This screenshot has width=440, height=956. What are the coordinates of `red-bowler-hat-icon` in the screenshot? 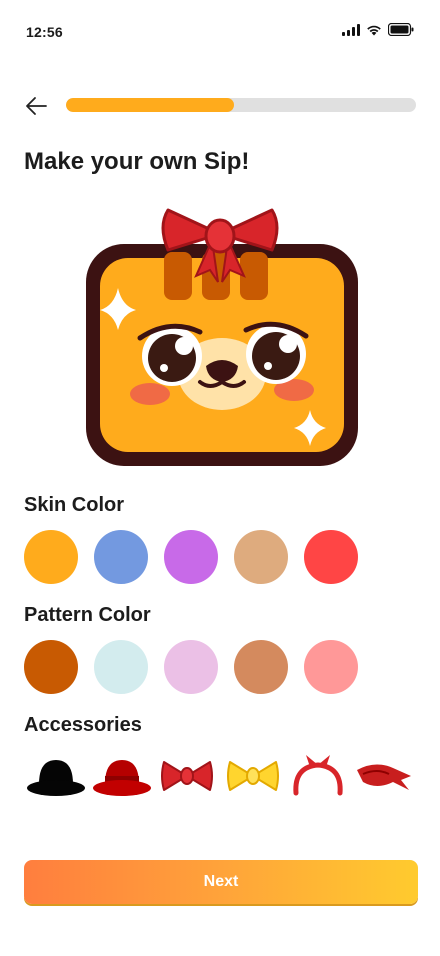 It's located at (121, 778).